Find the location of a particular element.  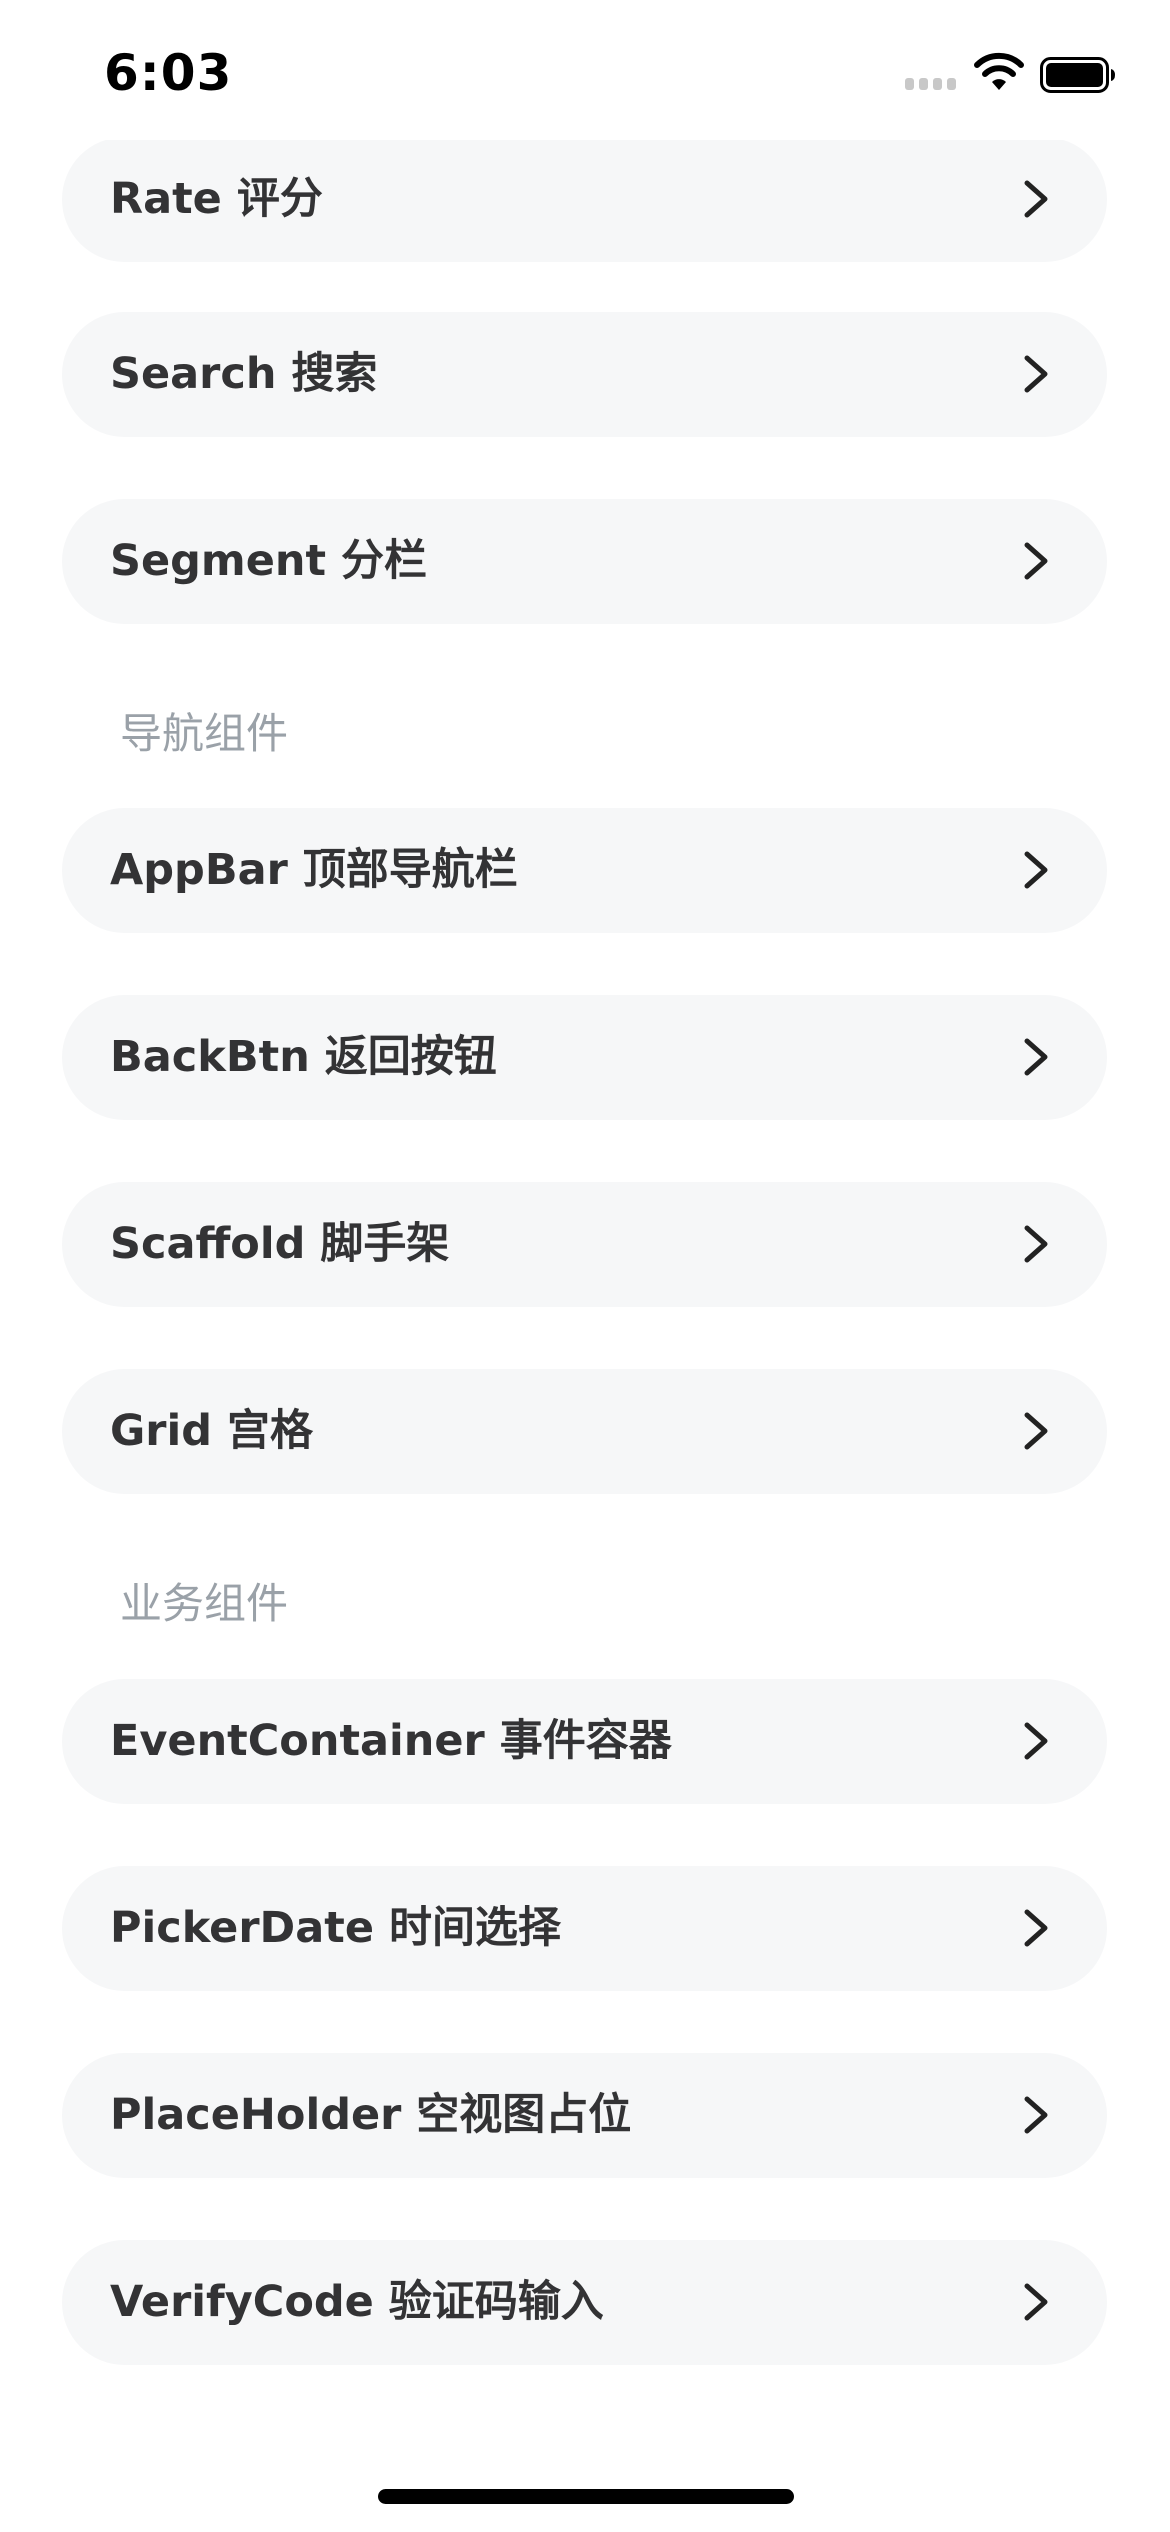

list-item-placeholder: PlaceHolder 空视图占位 is located at coordinates (584, 2115).